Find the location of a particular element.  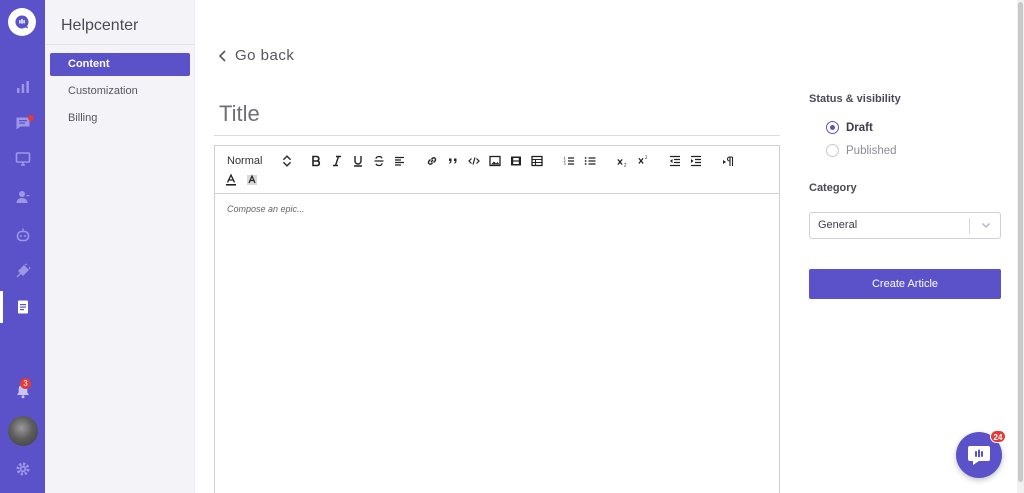

bullet-list-icon is located at coordinates (590, 161).